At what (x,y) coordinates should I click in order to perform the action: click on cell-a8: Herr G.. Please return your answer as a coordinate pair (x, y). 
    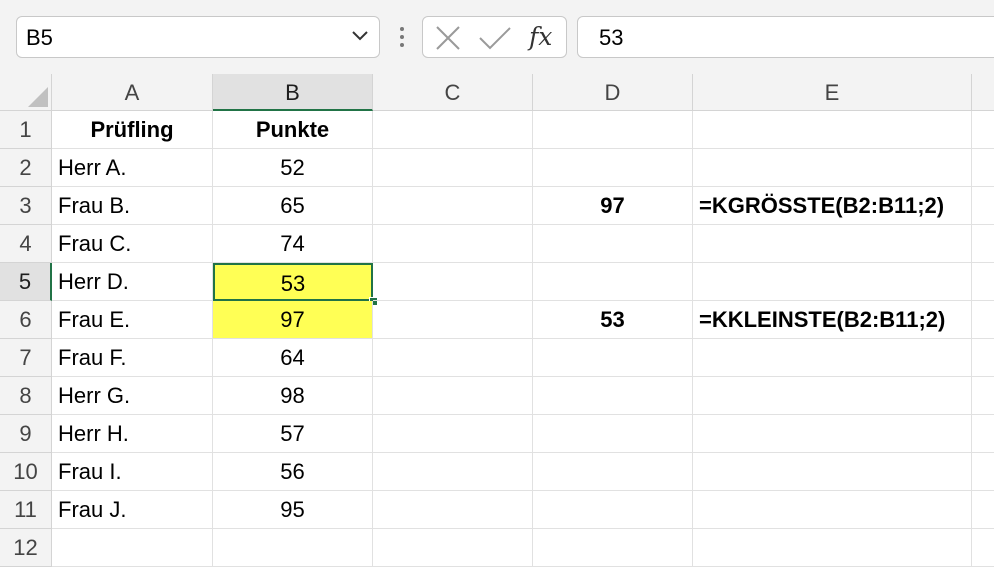
    Looking at the image, I should click on (132, 396).